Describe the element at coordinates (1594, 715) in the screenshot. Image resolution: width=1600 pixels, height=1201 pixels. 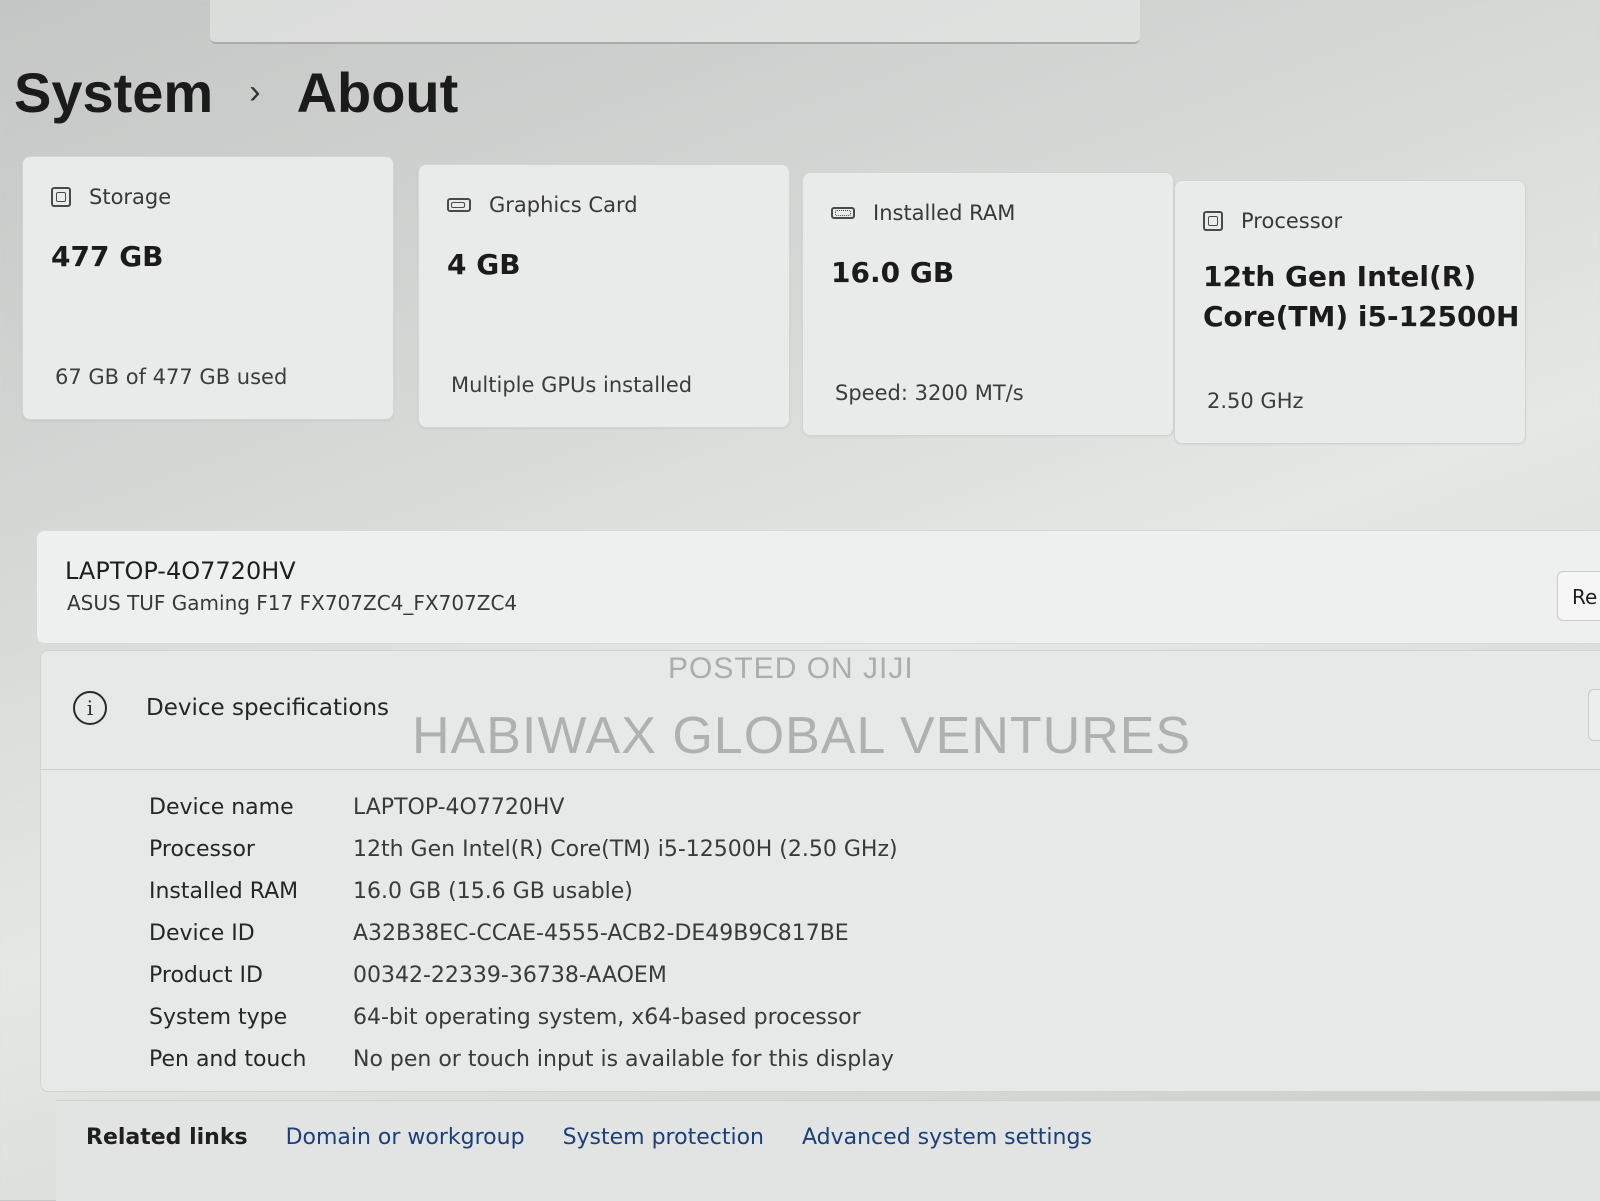
I see `copy-button` at that location.